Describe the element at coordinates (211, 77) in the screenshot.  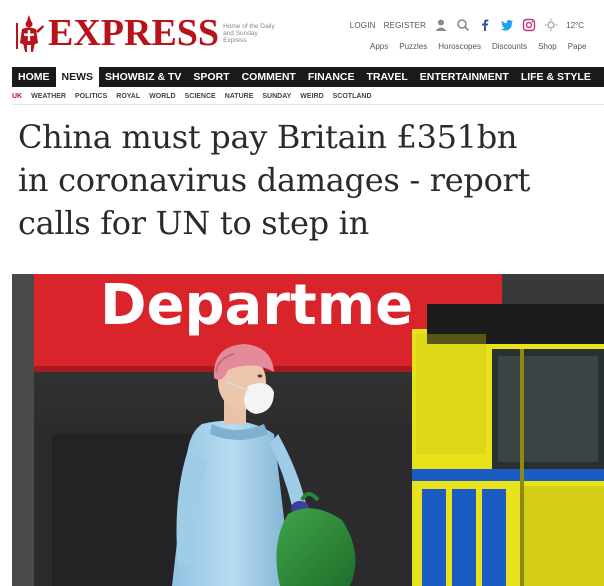
I see `nav-sport: SPORT` at that location.